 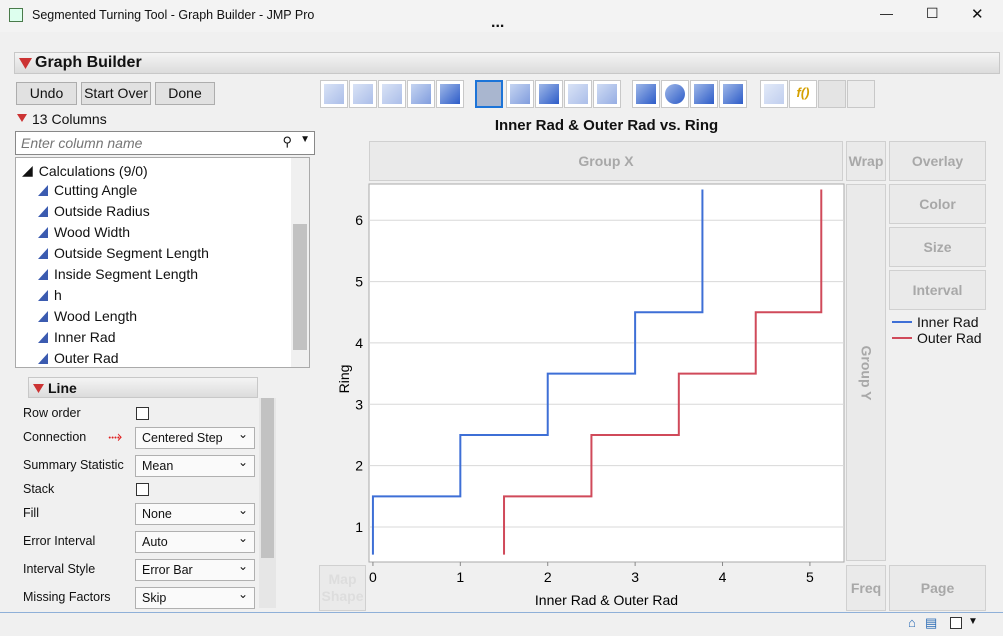 What do you see at coordinates (373, 577) in the screenshot?
I see `x-tick-label: 0` at bounding box center [373, 577].